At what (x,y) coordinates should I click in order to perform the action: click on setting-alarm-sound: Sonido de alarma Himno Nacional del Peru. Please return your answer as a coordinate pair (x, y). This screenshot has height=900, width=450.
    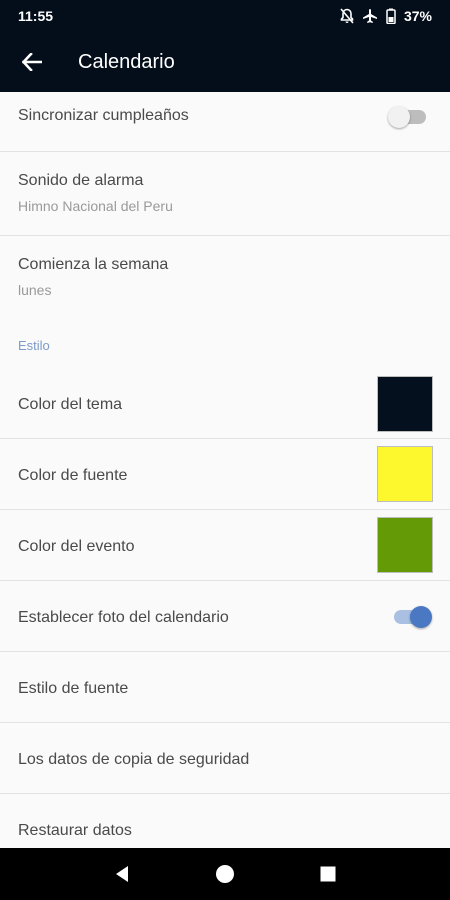
    Looking at the image, I should click on (225, 194).